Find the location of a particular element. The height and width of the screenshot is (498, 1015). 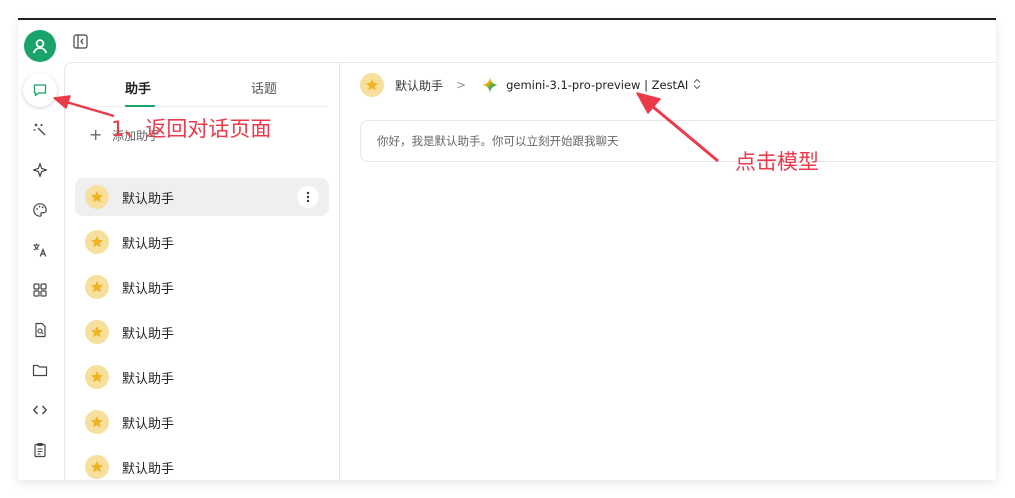

toggle-sidebar-button is located at coordinates (80, 41).